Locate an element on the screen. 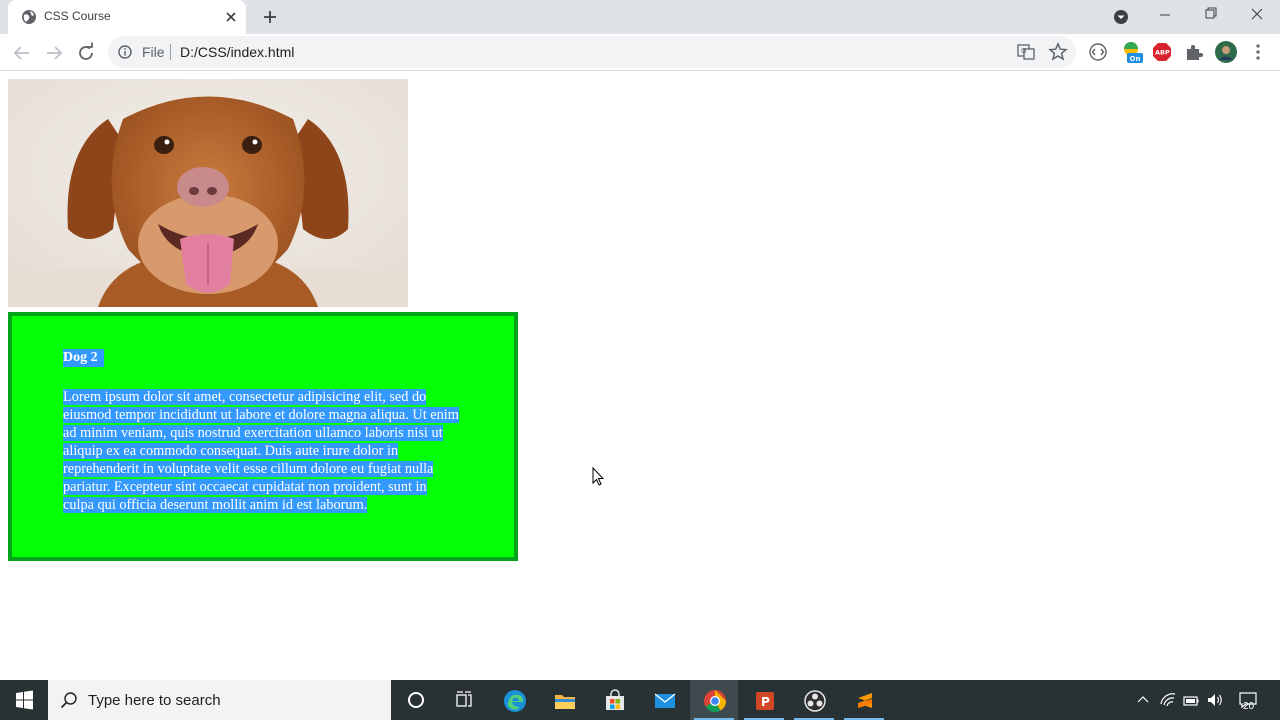 Image resolution: width=1280 pixels, height=720 pixels. sublime-text-icon is located at coordinates (865, 700).